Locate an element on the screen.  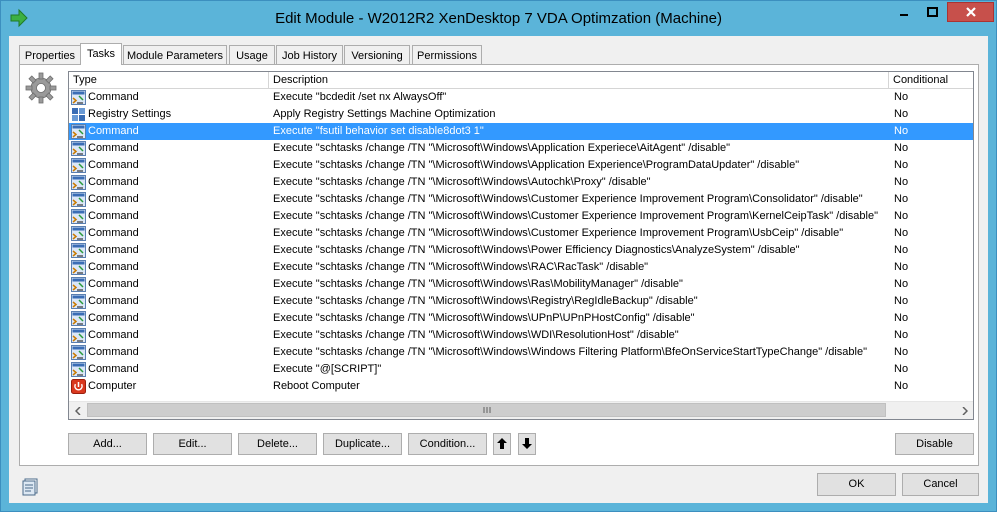
chevron-right-icon is located at coordinates (964, 410).